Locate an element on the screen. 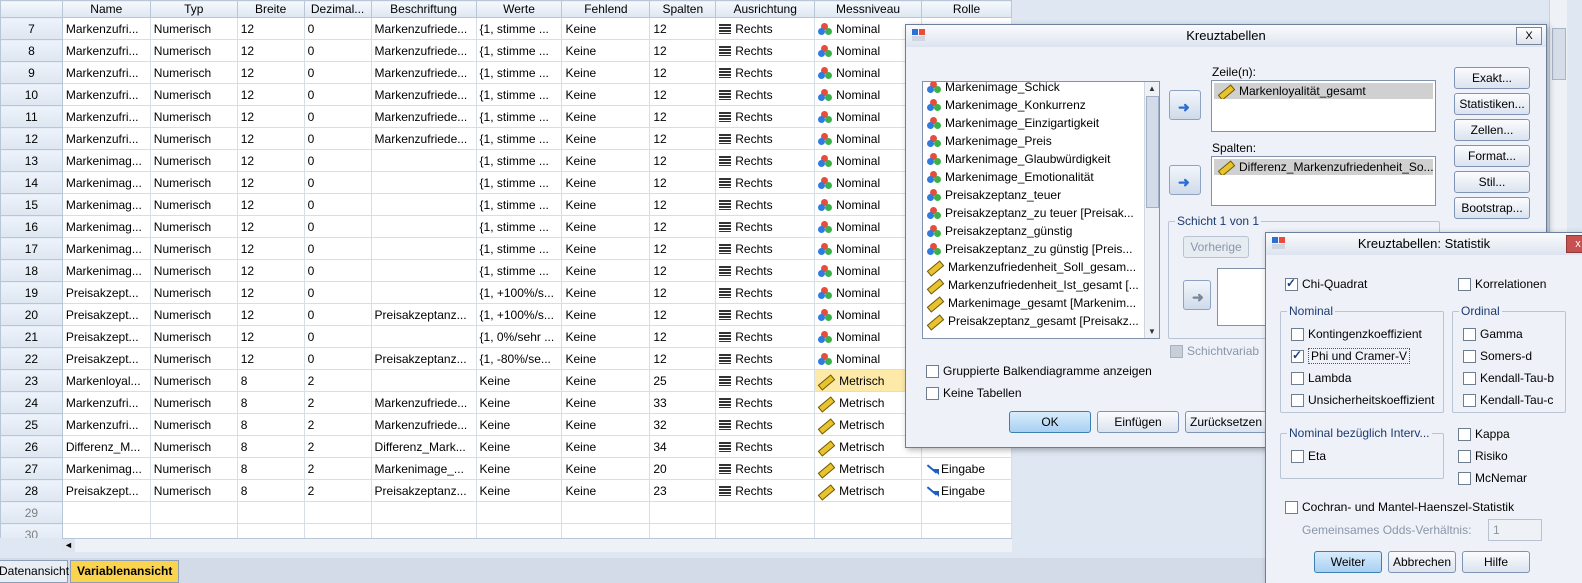  column-header is located at coordinates (31, 9).